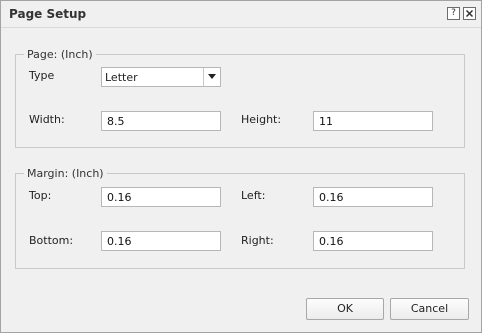  Describe the element at coordinates (161, 121) in the screenshot. I see `width-input` at that location.